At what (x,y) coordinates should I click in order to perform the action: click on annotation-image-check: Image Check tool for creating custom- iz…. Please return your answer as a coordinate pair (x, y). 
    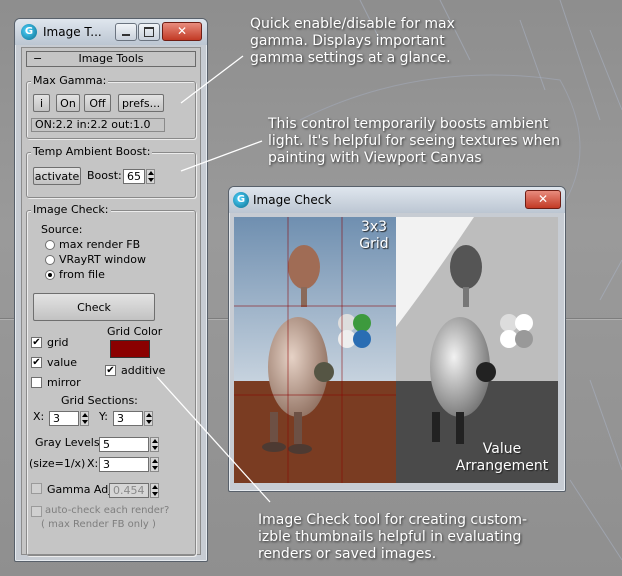
    Looking at the image, I should click on (392, 537).